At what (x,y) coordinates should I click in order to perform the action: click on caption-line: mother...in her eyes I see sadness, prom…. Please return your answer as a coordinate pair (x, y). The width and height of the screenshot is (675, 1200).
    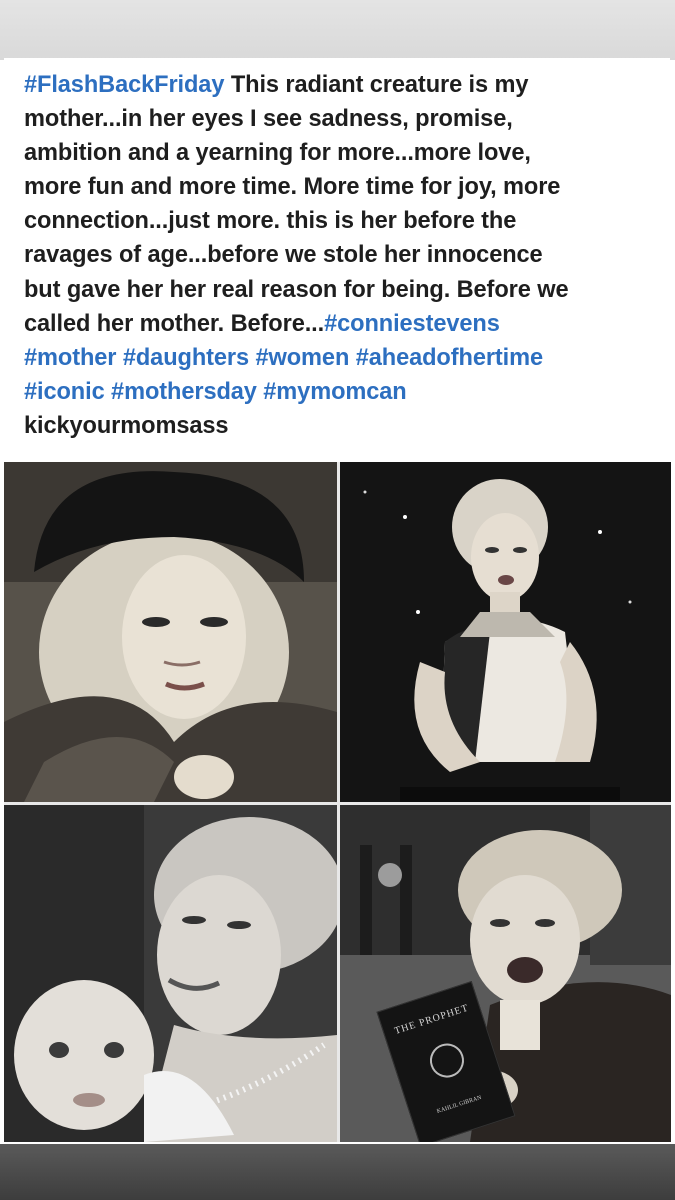
    Looking at the image, I should click on (338, 119).